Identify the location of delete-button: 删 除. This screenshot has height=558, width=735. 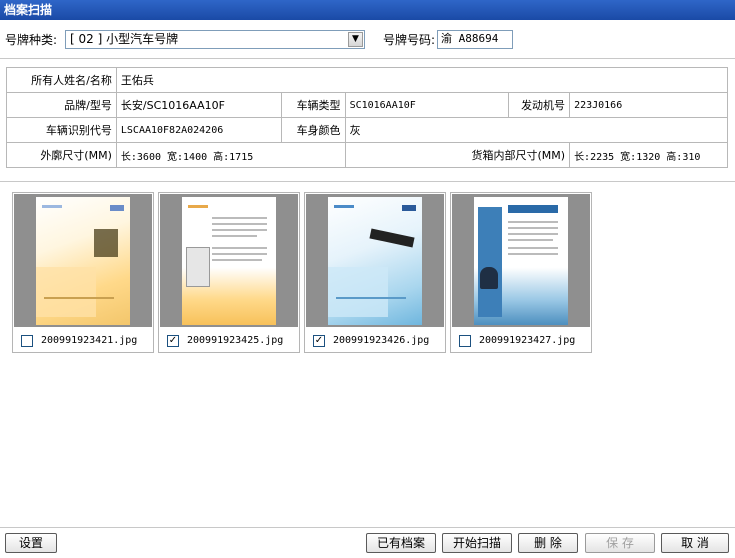
(548, 543).